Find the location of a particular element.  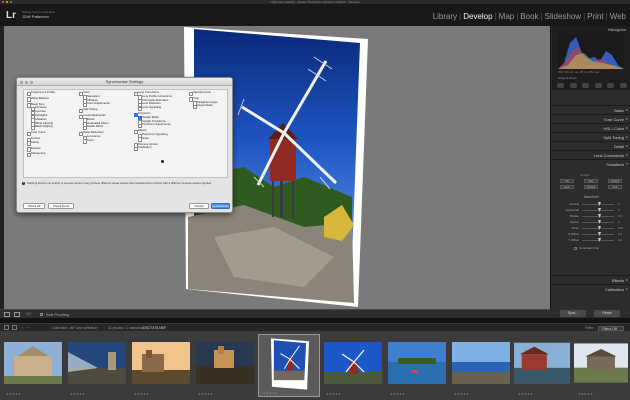

upright-vertical-button: Vertical is located at coordinates (591, 187).